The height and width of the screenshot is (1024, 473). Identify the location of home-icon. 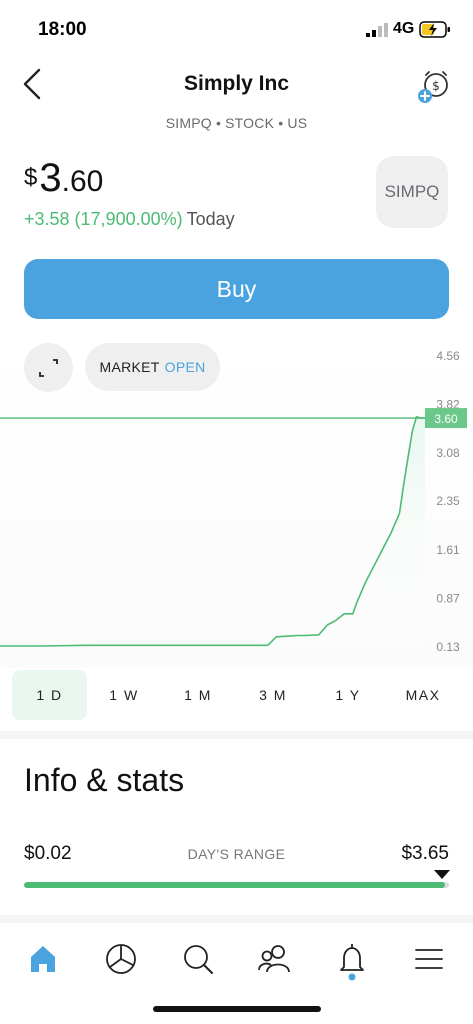
(43, 959).